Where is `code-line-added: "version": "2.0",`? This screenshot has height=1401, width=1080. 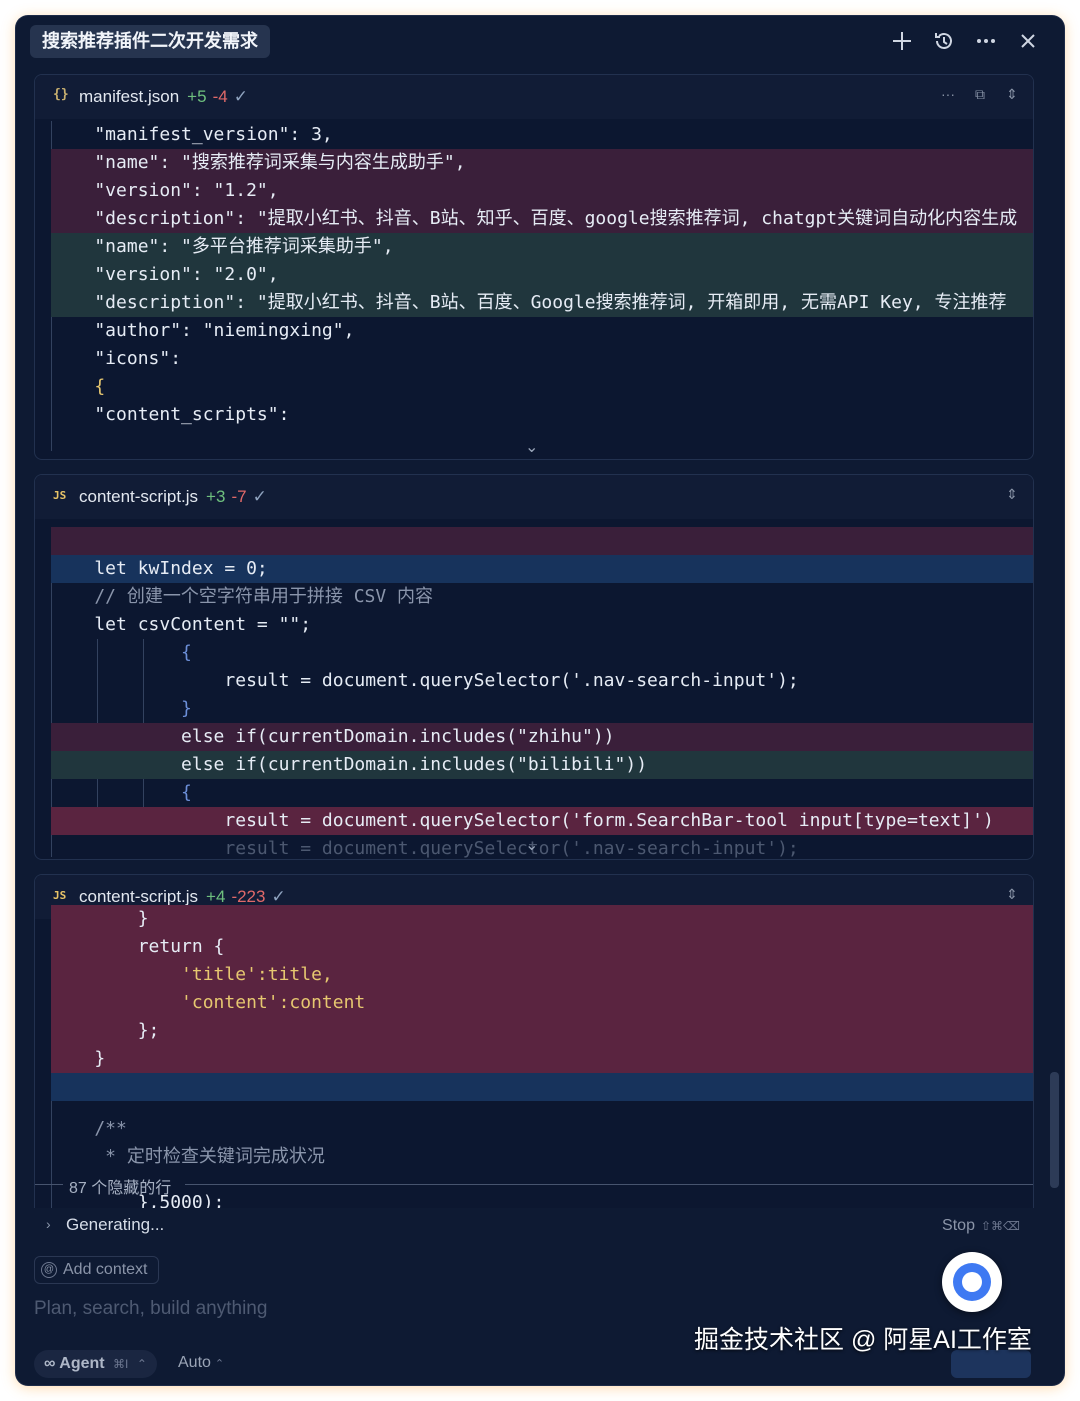 code-line-added: "version": "2.0", is located at coordinates (542, 275).